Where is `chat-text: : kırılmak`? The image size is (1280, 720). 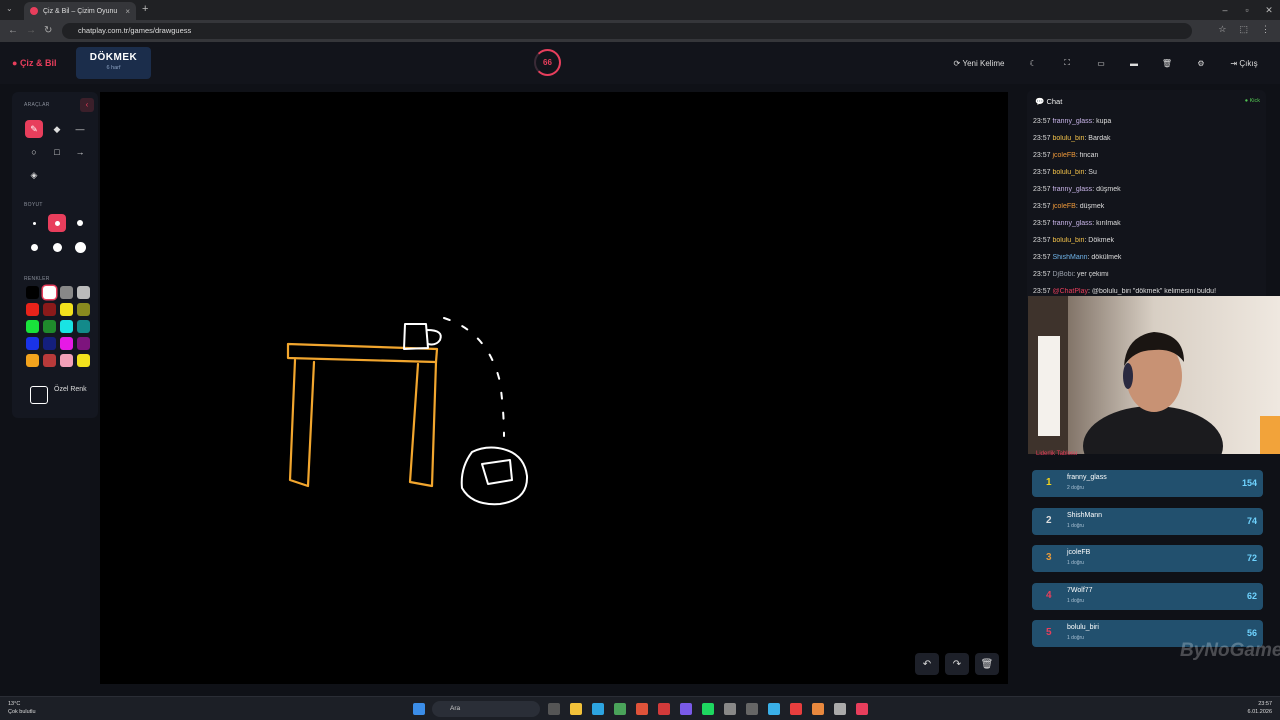
chat-text: : kırılmak is located at coordinates (1106, 223).